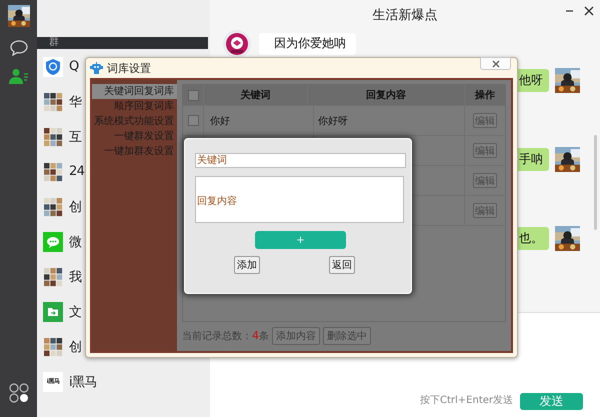 The image size is (600, 417). What do you see at coordinates (466, 400) in the screenshot?
I see `send-hint: 按下Ctrl+Enter发送` at bounding box center [466, 400].